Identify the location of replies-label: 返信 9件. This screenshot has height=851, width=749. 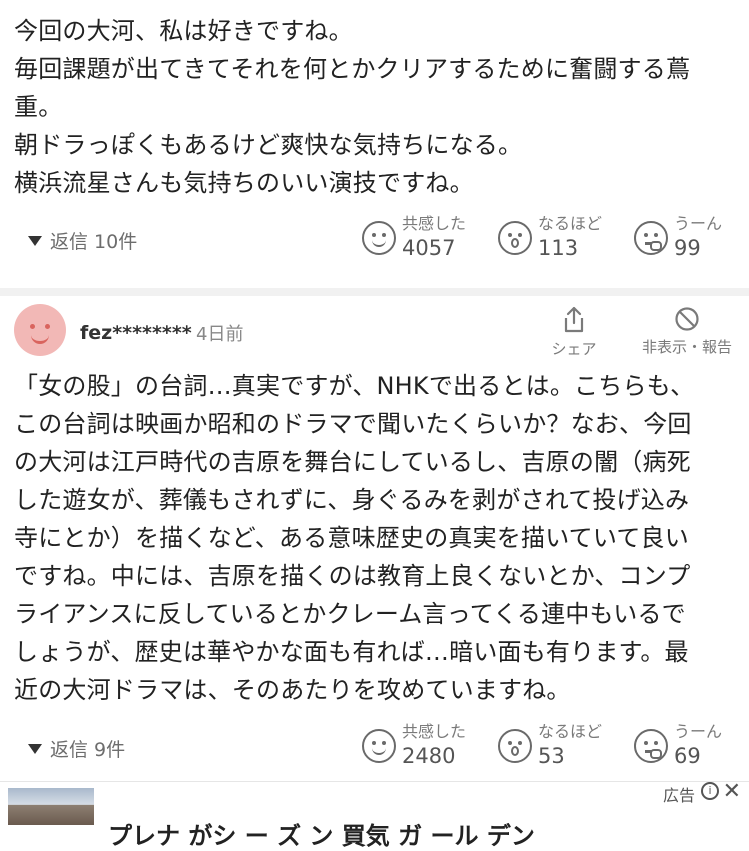
(88, 750).